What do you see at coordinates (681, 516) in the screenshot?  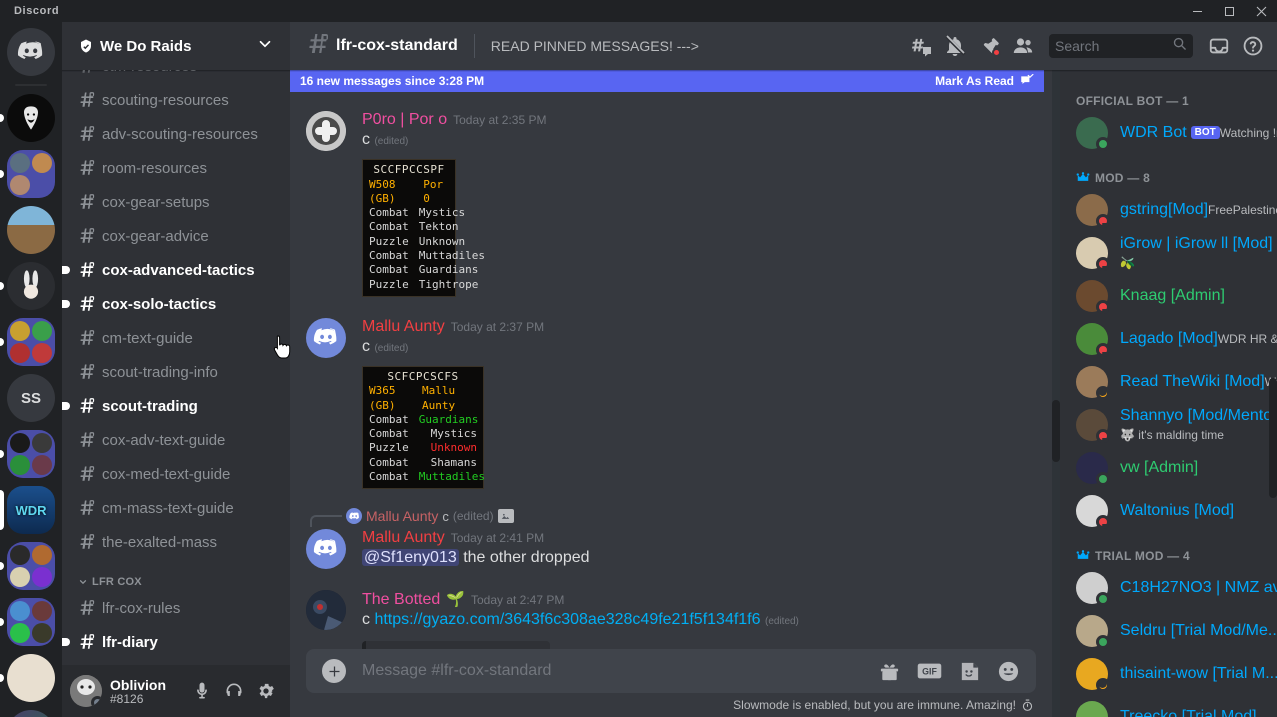 I see `reply-reference: Mallu Aunty c (edited)` at bounding box center [681, 516].